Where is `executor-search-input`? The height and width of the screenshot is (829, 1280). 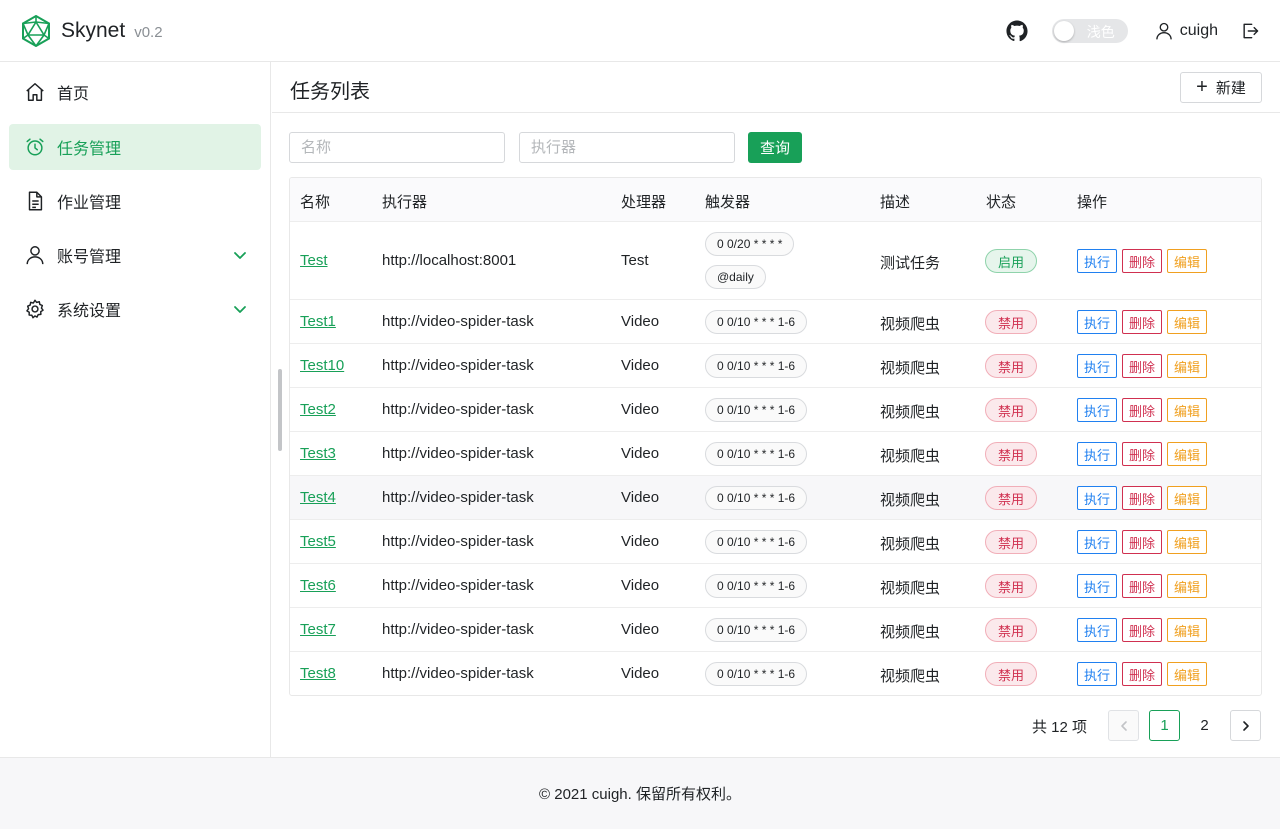
executor-search-input is located at coordinates (627, 147).